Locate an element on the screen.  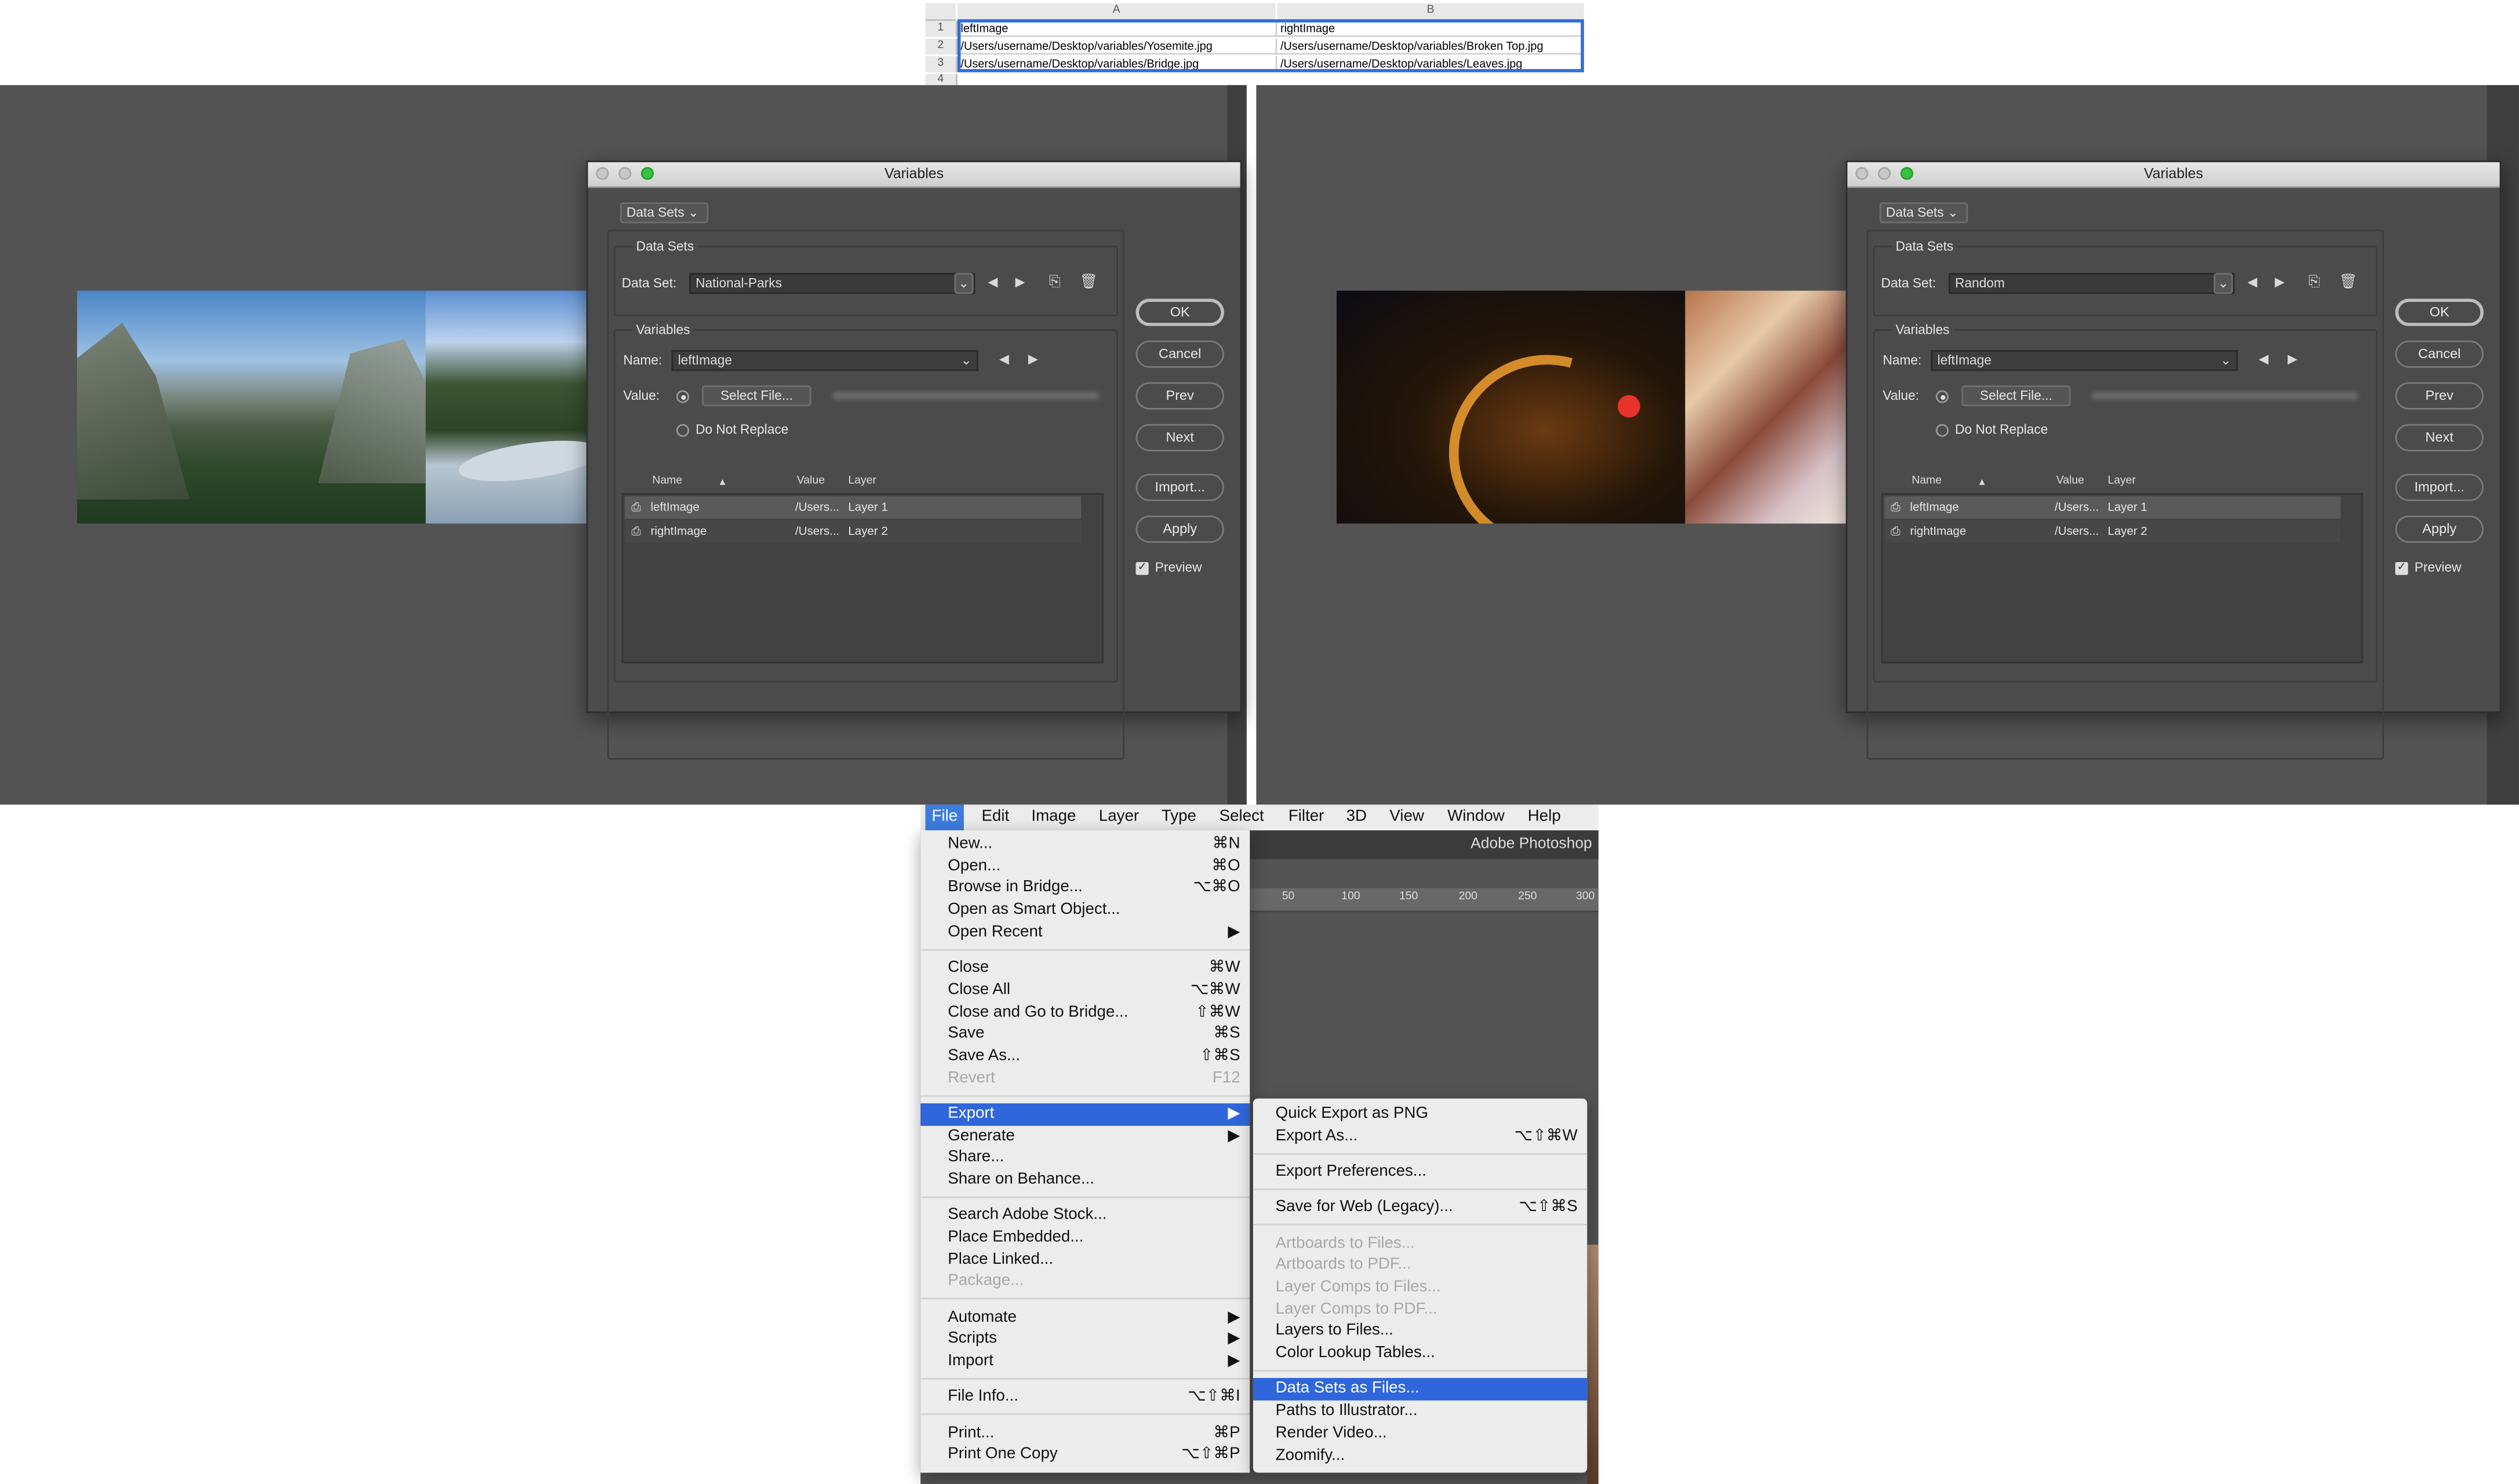
menu-item-save: Save ⌘S is located at coordinates (1085, 1034).